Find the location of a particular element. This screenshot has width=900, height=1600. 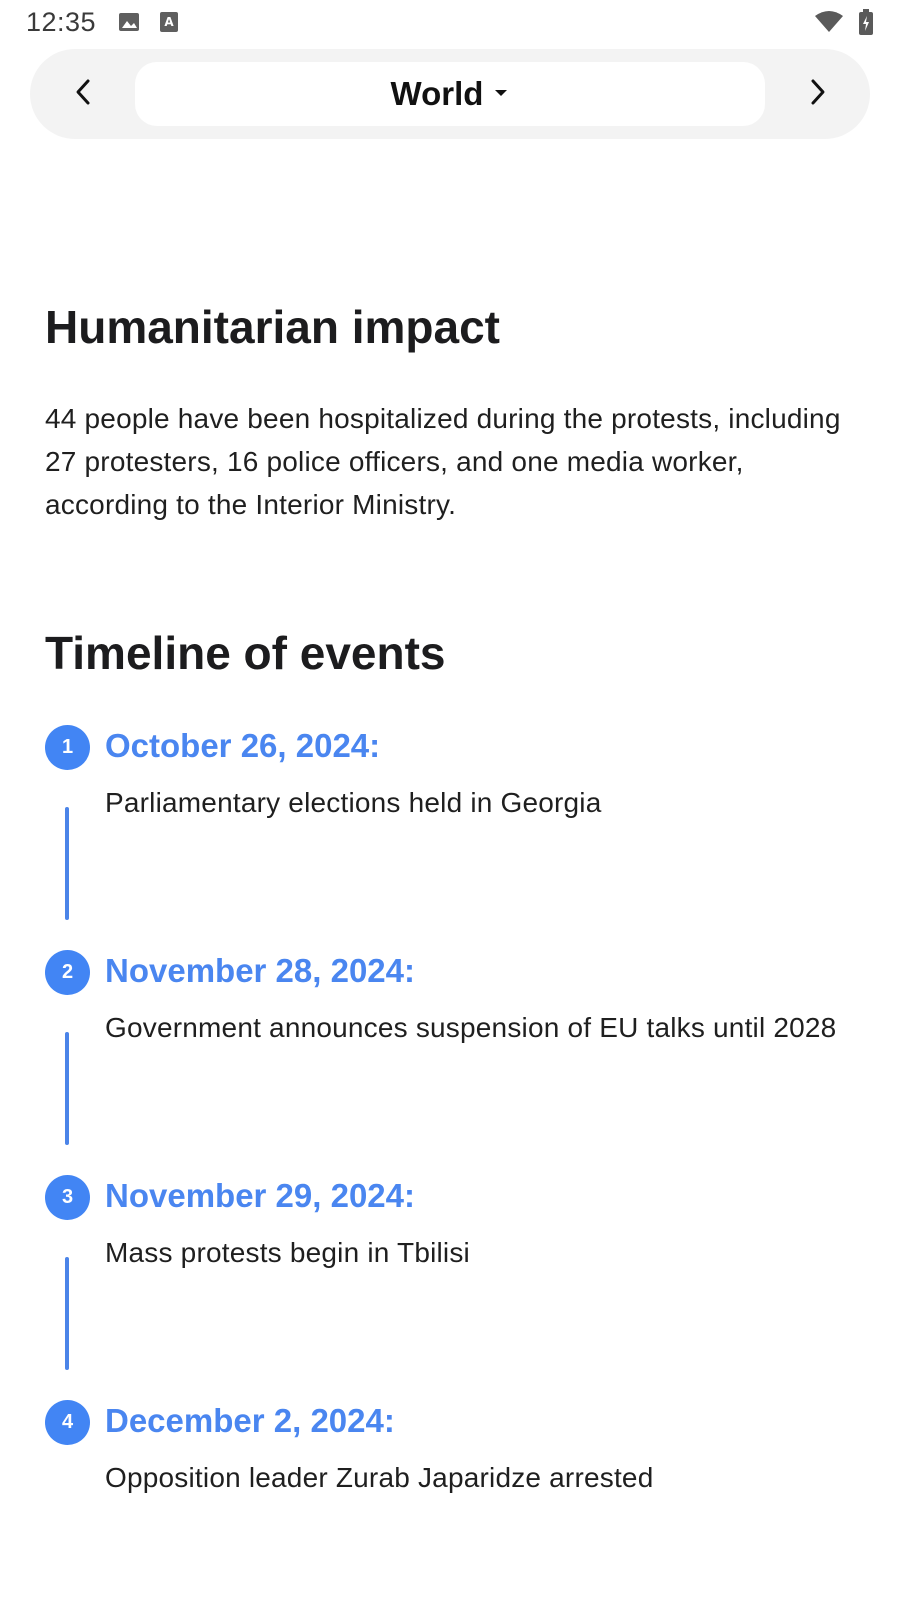

timeline-step-badge: 3 is located at coordinates (67, 1198).